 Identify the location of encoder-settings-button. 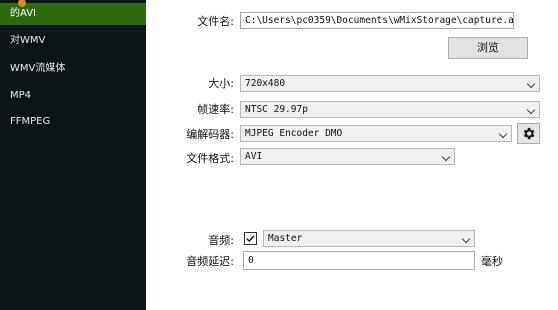
(528, 133).